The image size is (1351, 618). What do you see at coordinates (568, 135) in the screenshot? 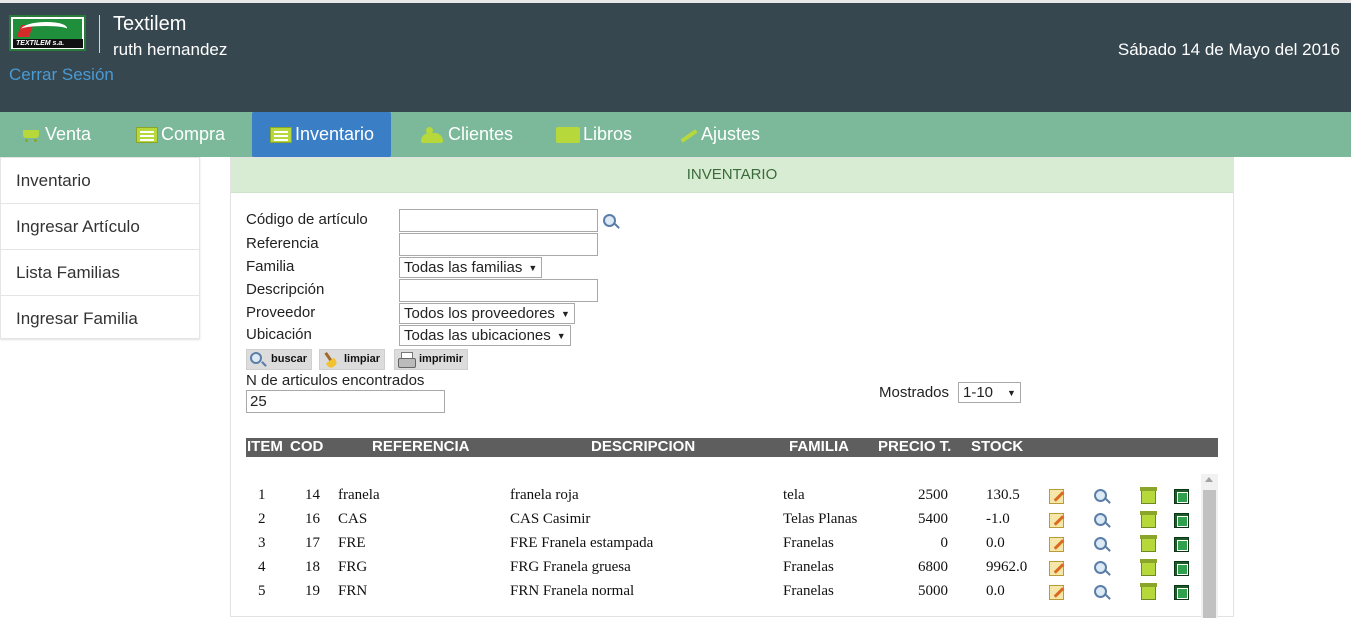
I see `folder-icon` at bounding box center [568, 135].